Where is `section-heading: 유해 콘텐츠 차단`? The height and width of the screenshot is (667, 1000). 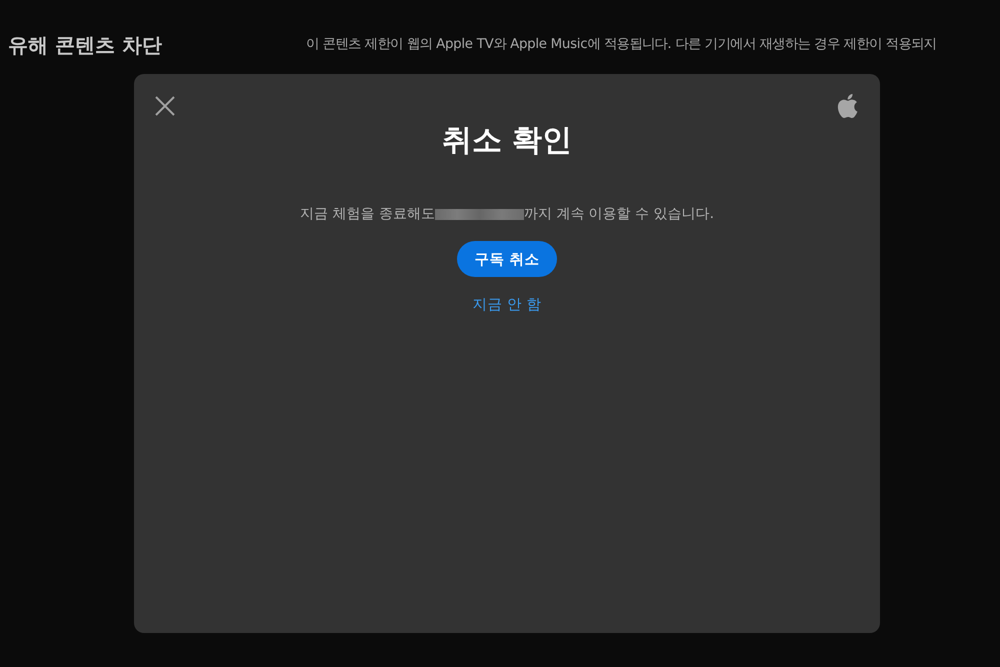
section-heading: 유해 콘텐츠 차단 is located at coordinates (85, 45).